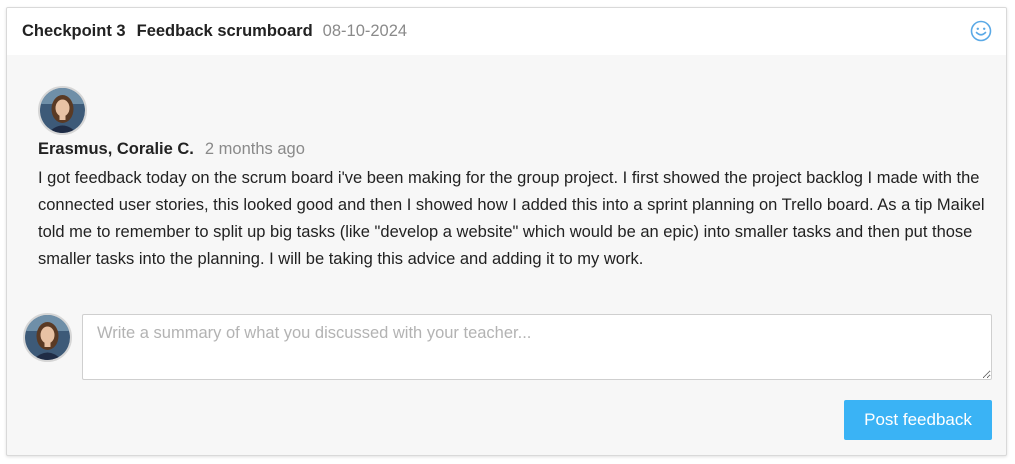  I want to click on author-name: Erasmus, Coralie C., so click(116, 149).